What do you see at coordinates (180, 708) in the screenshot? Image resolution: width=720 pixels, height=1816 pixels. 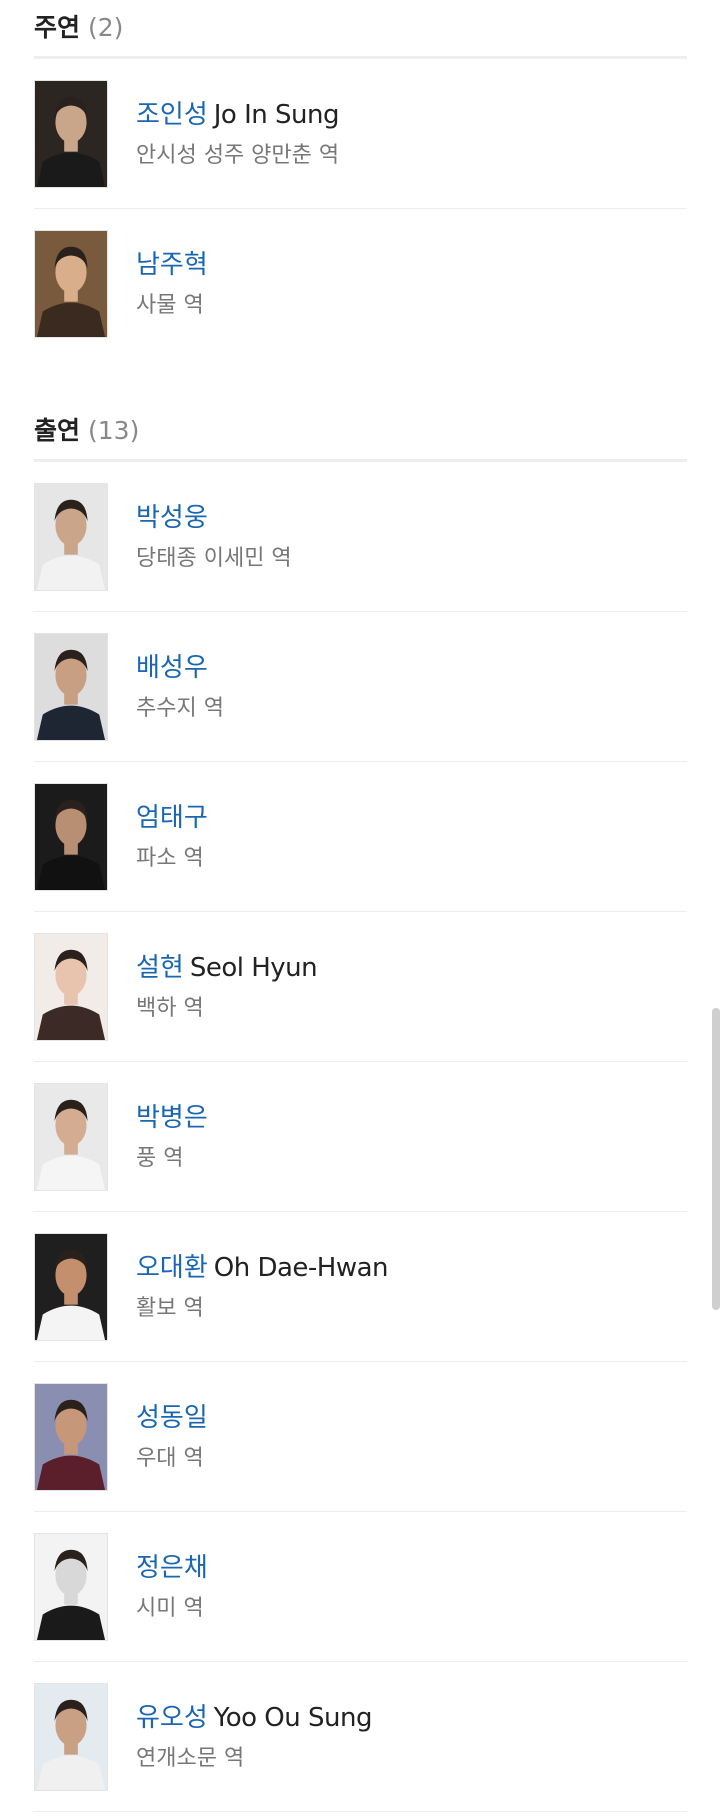 I see `role-name: 추수지 역` at bounding box center [180, 708].